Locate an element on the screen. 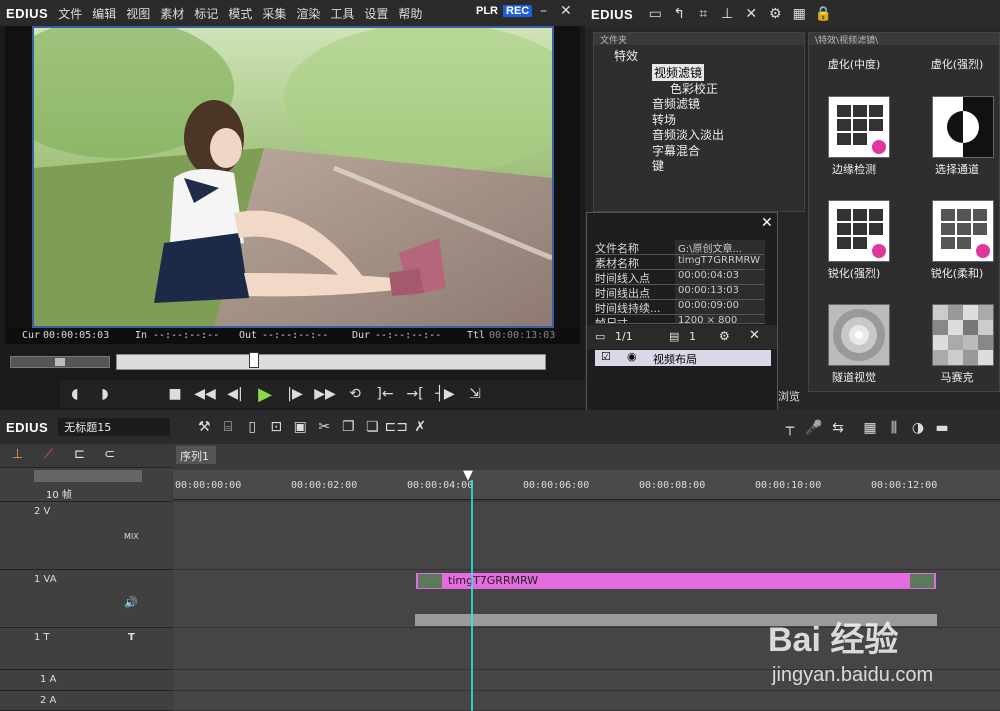 This screenshot has width=1000, height=711. effect-sharpen-soft: 锐化(柔和) is located at coordinates (956, 273).